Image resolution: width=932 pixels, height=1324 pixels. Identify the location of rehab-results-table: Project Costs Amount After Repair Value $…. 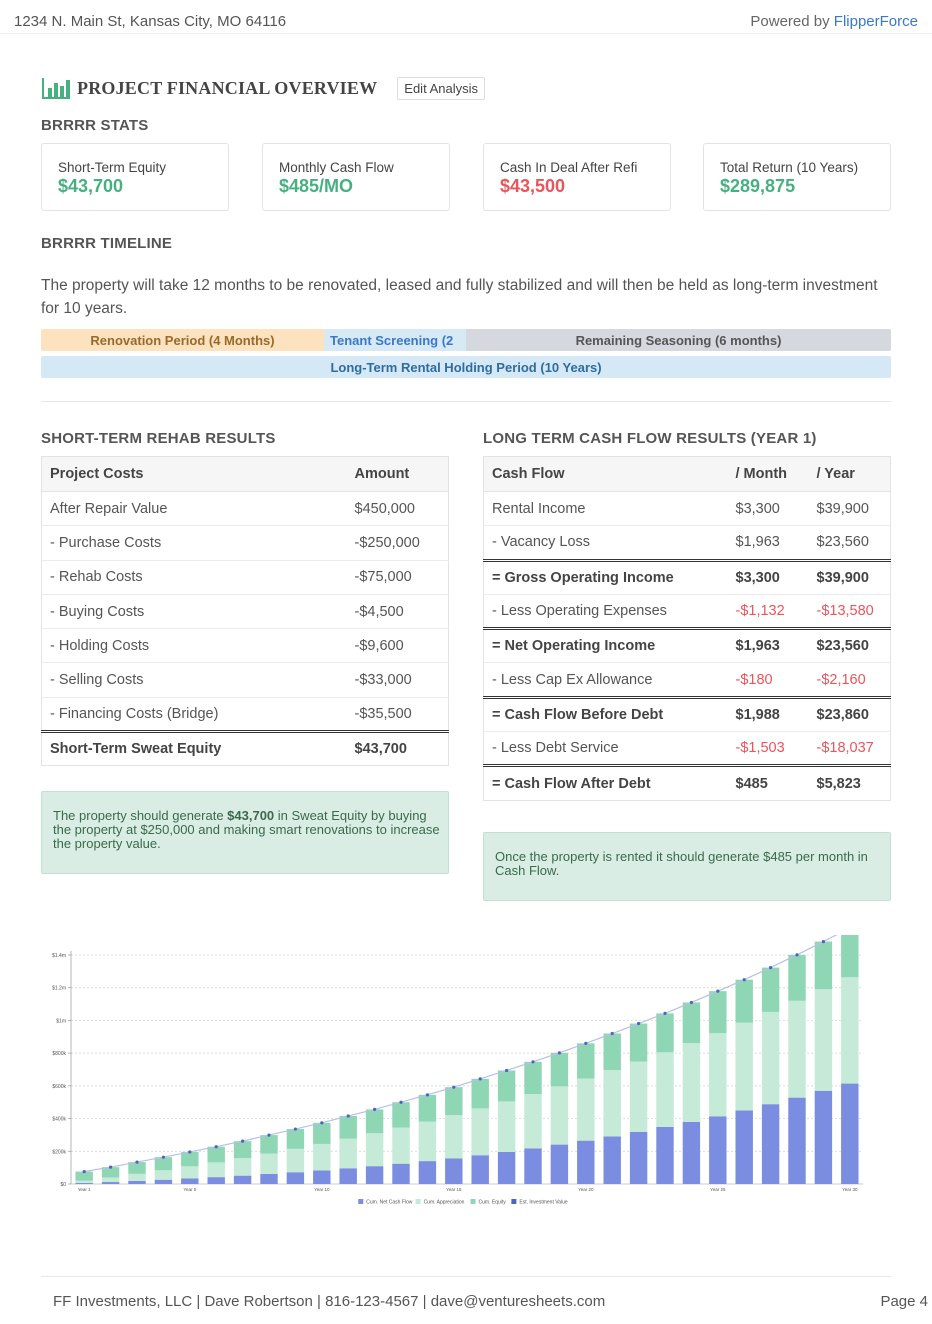
(245, 611).